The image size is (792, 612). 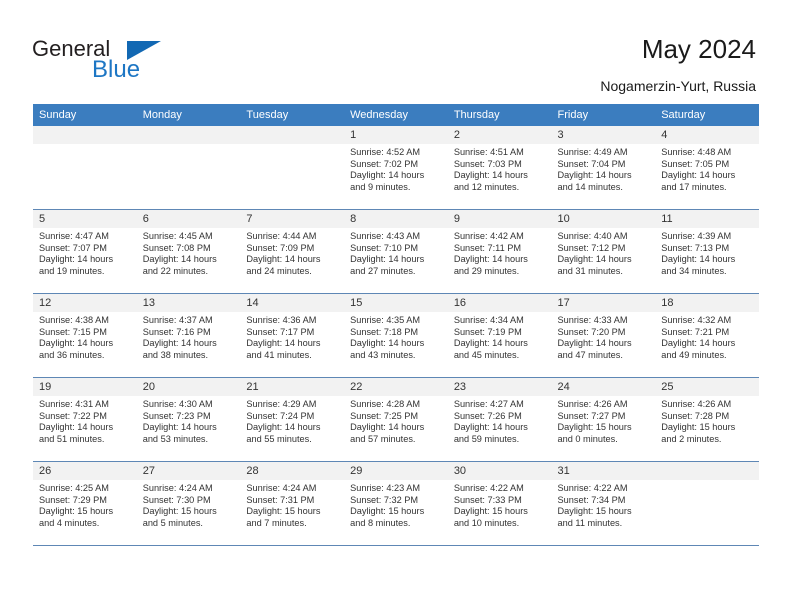 I want to click on daylight-text: and 19 minutes., so click(x=72, y=270).